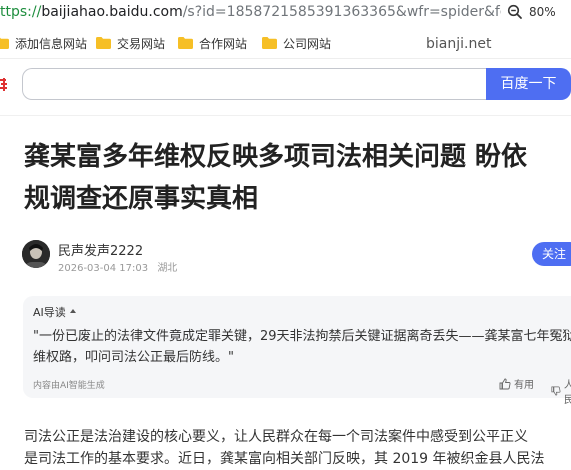  I want to click on url-scheme: ttps://, so click(21, 12).